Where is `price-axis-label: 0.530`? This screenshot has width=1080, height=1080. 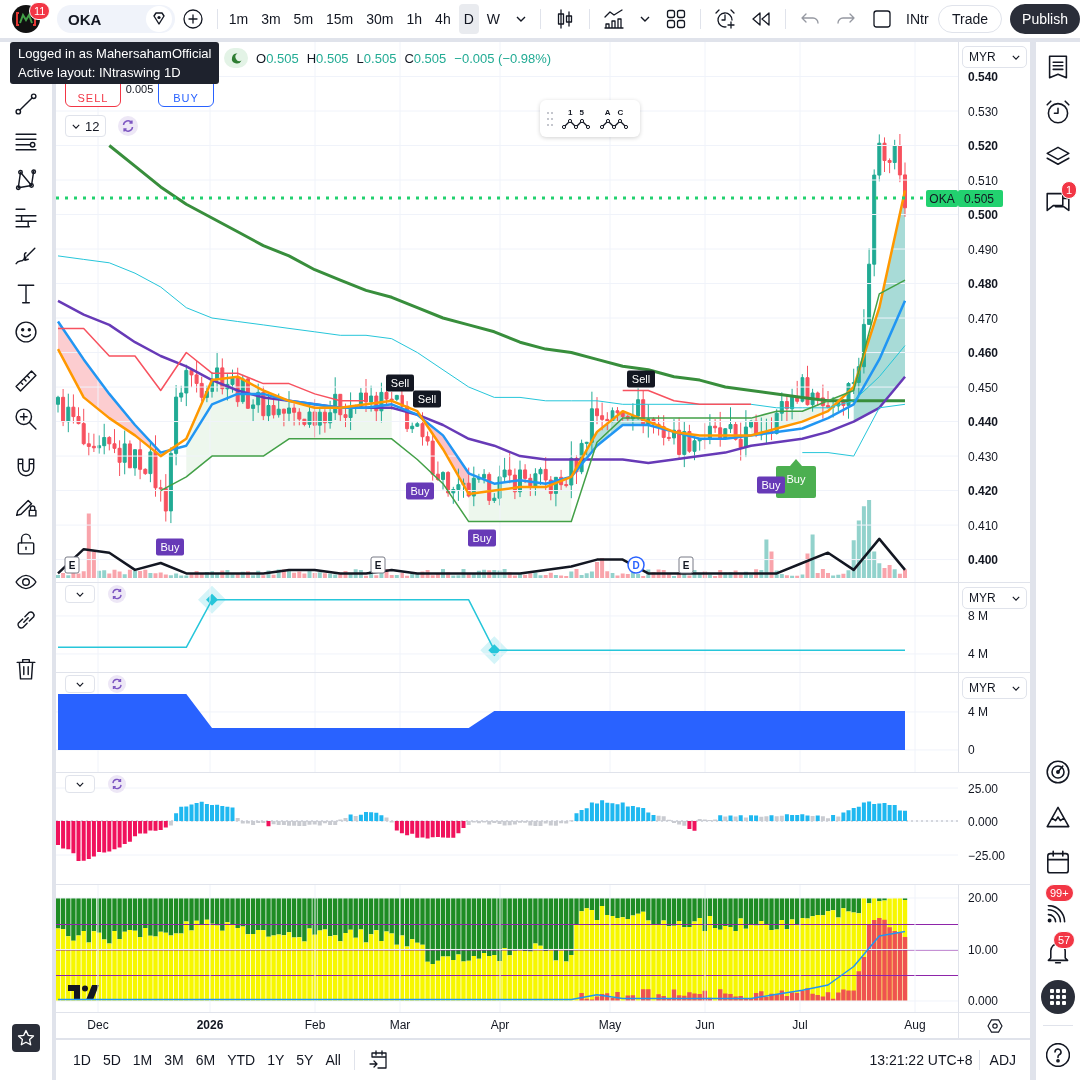 price-axis-label: 0.530 is located at coordinates (983, 111).